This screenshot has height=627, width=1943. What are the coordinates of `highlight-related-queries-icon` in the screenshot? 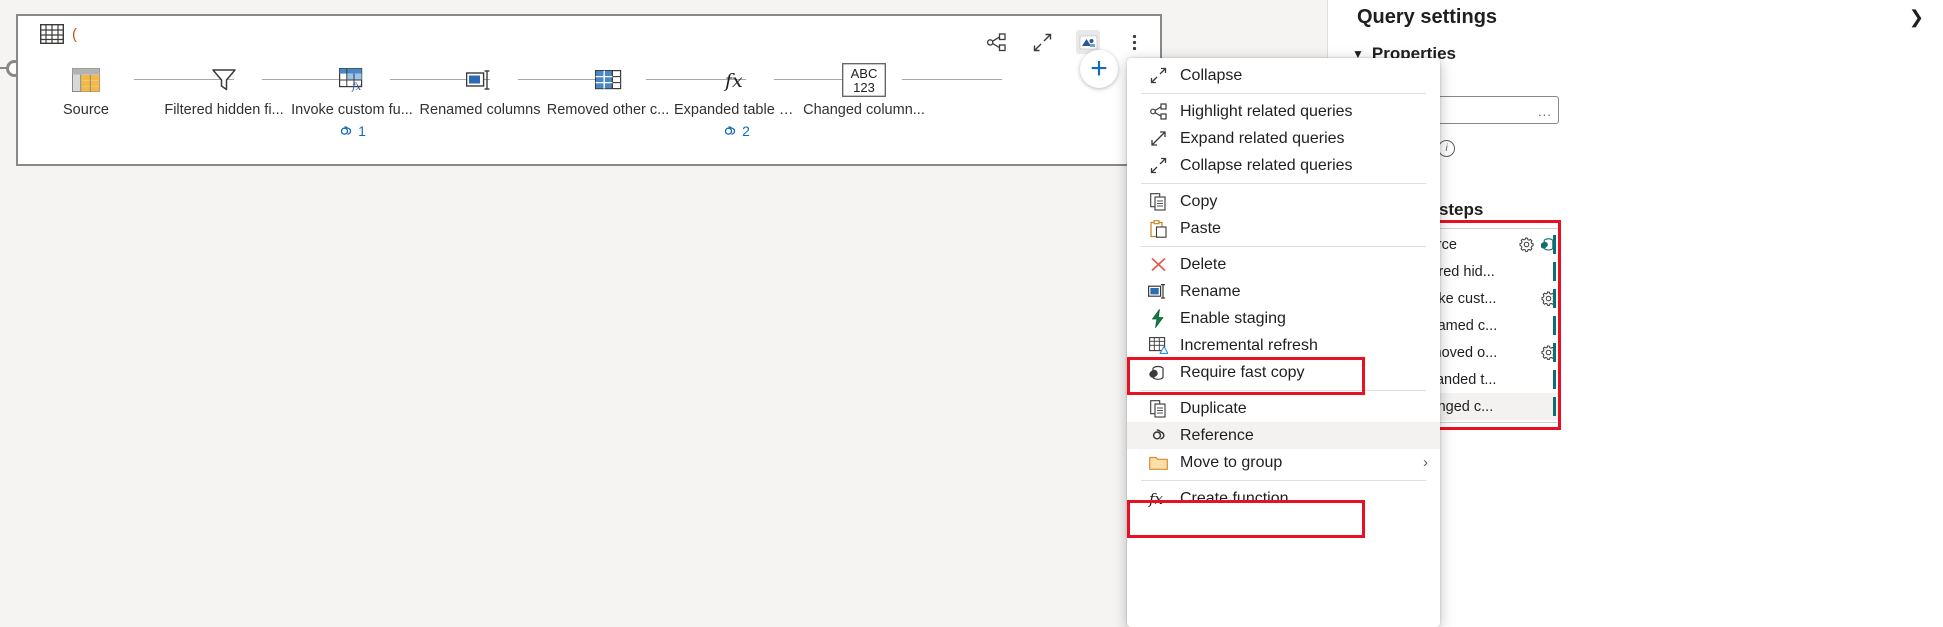 It's located at (996, 42).